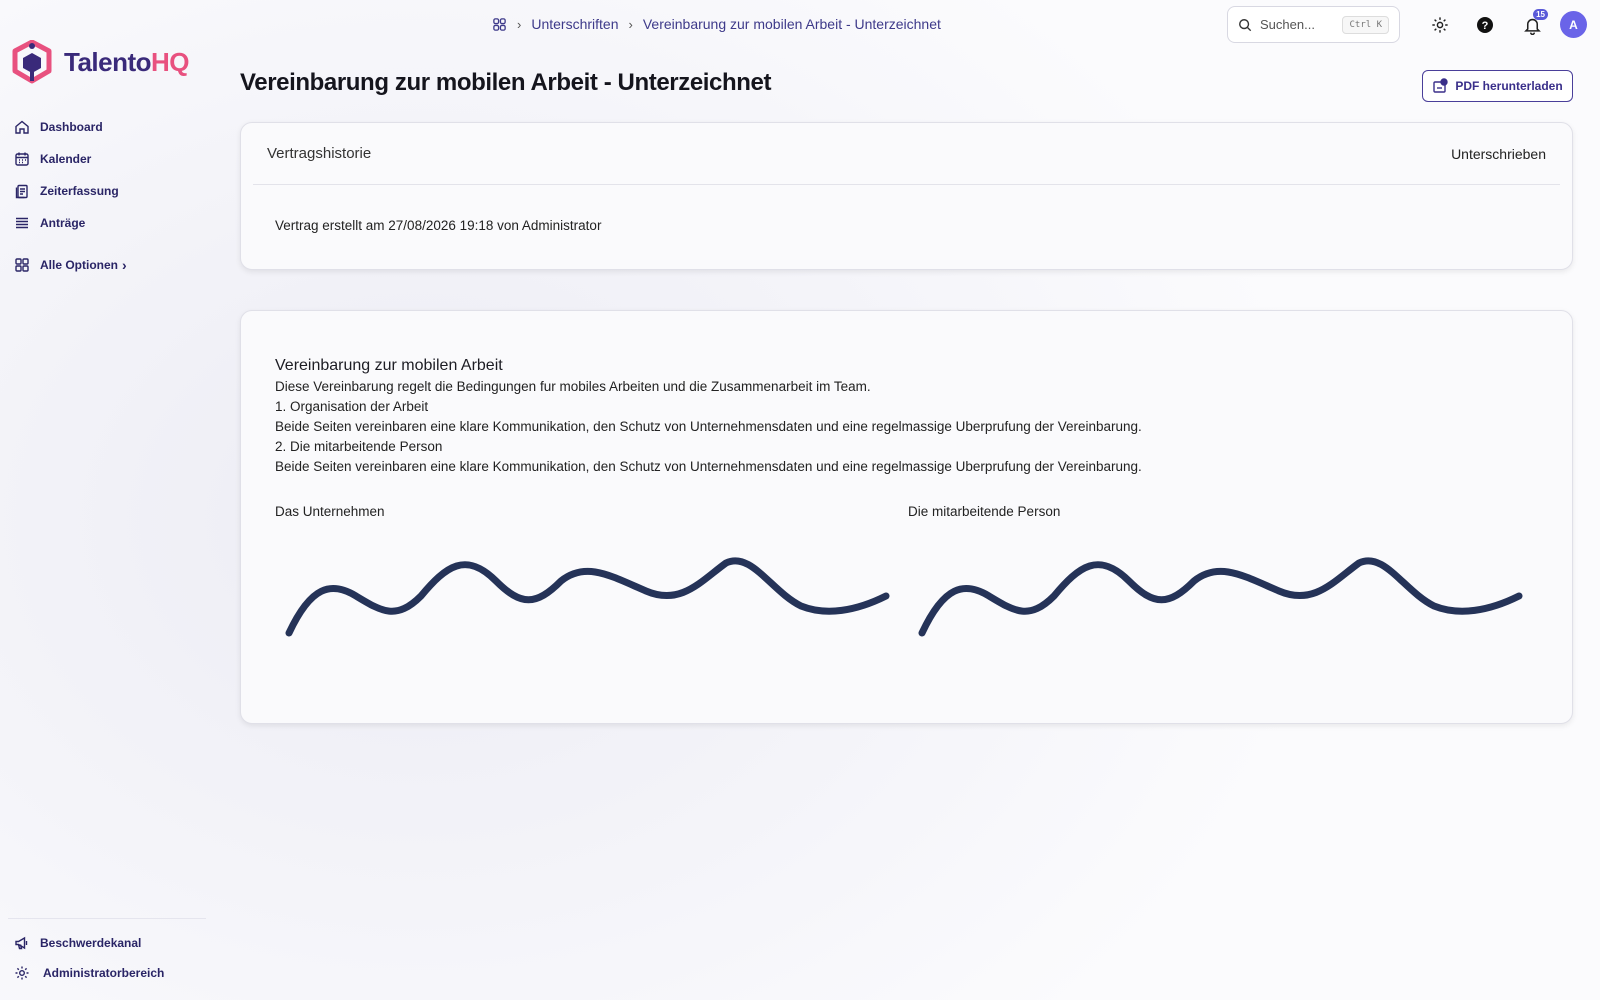 The width and height of the screenshot is (1600, 1000). What do you see at coordinates (352, 406) in the screenshot?
I see `document-line: 1. Organisation der Arbeit` at bounding box center [352, 406].